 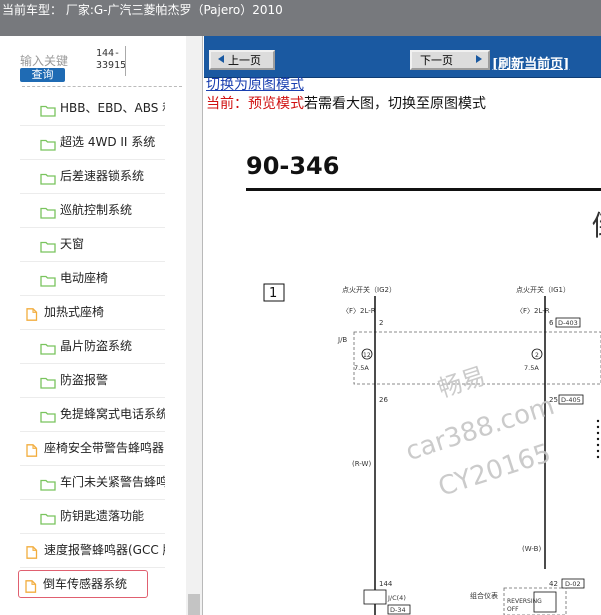 What do you see at coordinates (530, 62) in the screenshot?
I see `refresh-page-link: [刷新当前页]` at bounding box center [530, 62].